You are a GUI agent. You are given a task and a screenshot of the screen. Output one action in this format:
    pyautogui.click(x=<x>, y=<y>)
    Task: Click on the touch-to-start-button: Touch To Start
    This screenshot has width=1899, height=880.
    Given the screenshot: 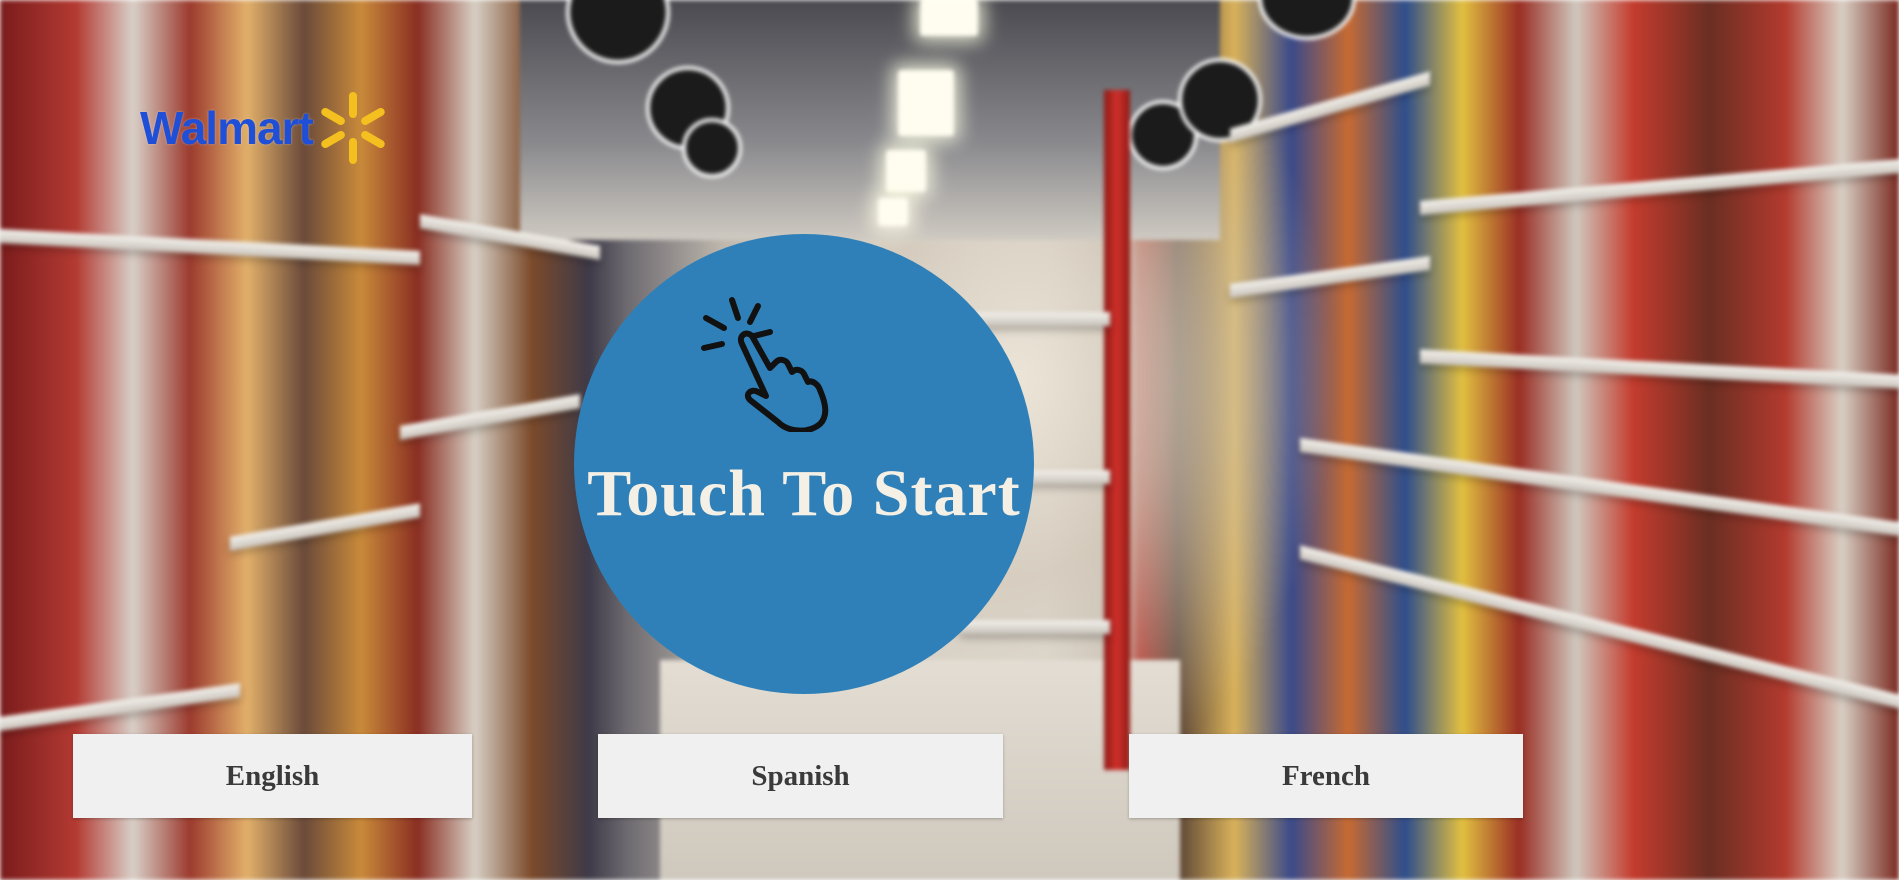 What is the action you would take?
    pyautogui.click(x=804, y=464)
    